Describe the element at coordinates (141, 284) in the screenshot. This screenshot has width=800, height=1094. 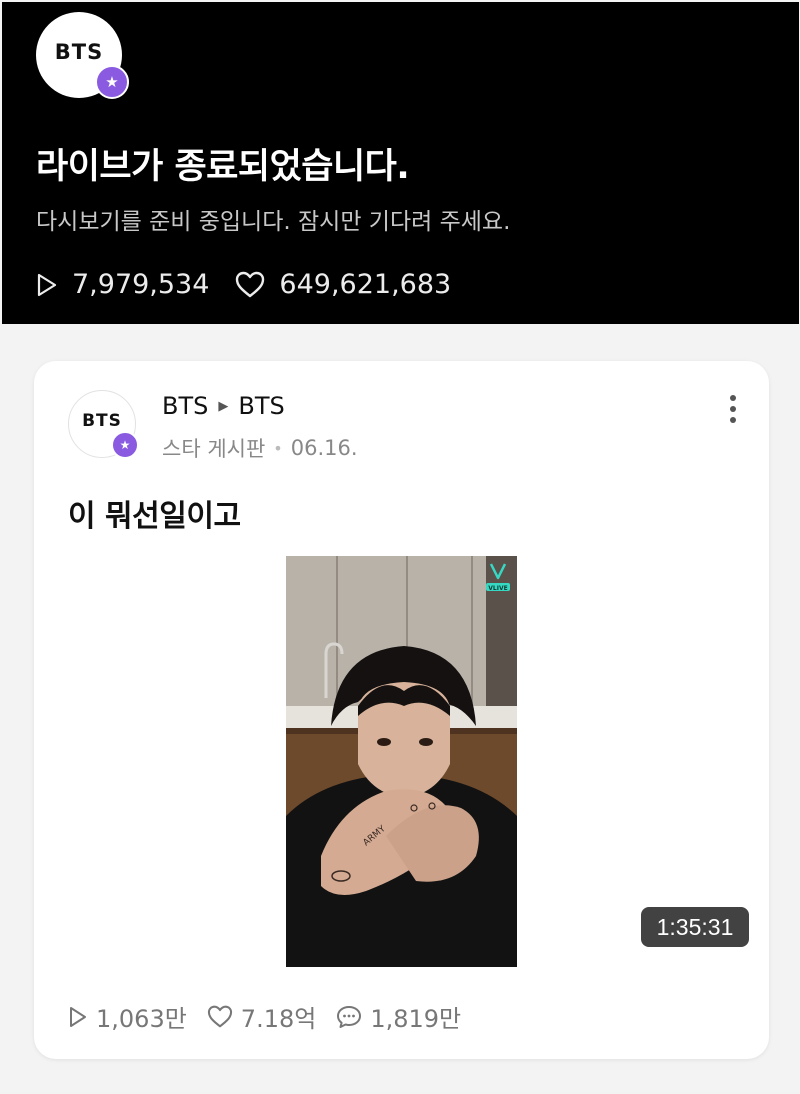
I see `live-views-value: 7,979,534` at that location.